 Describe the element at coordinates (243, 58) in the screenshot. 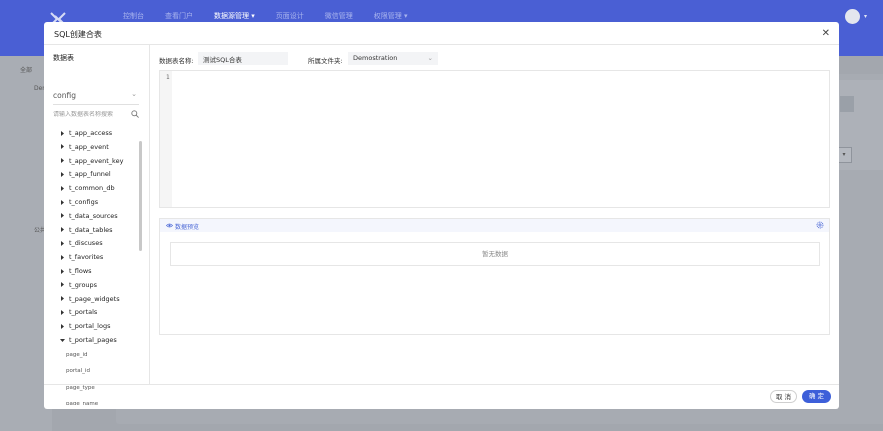

I see `table-name-input` at that location.